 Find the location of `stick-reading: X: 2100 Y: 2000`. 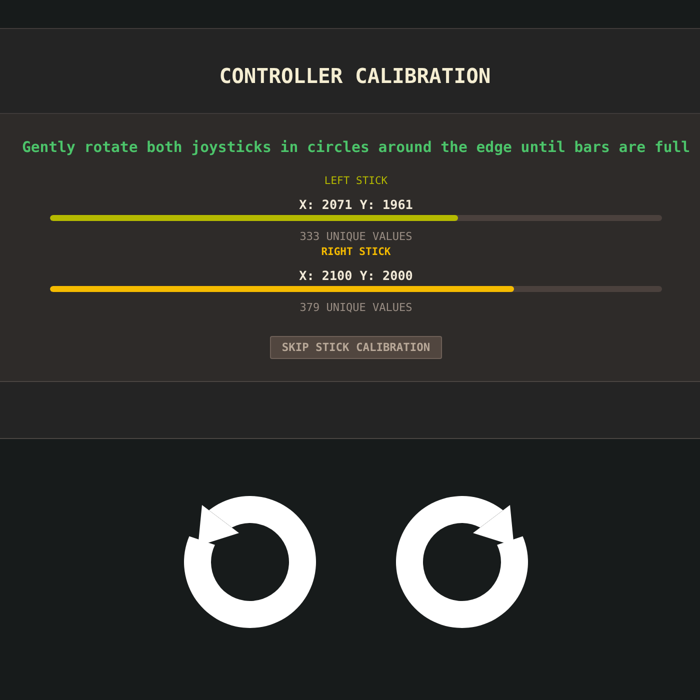

stick-reading: X: 2100 Y: 2000 is located at coordinates (356, 276).